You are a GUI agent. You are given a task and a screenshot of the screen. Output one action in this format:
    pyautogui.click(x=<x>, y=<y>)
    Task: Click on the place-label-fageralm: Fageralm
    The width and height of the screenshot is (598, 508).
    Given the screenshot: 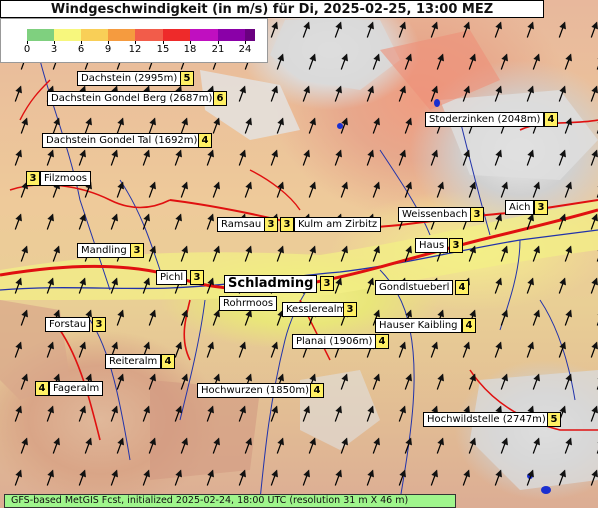 What is the action you would take?
    pyautogui.click(x=76, y=388)
    